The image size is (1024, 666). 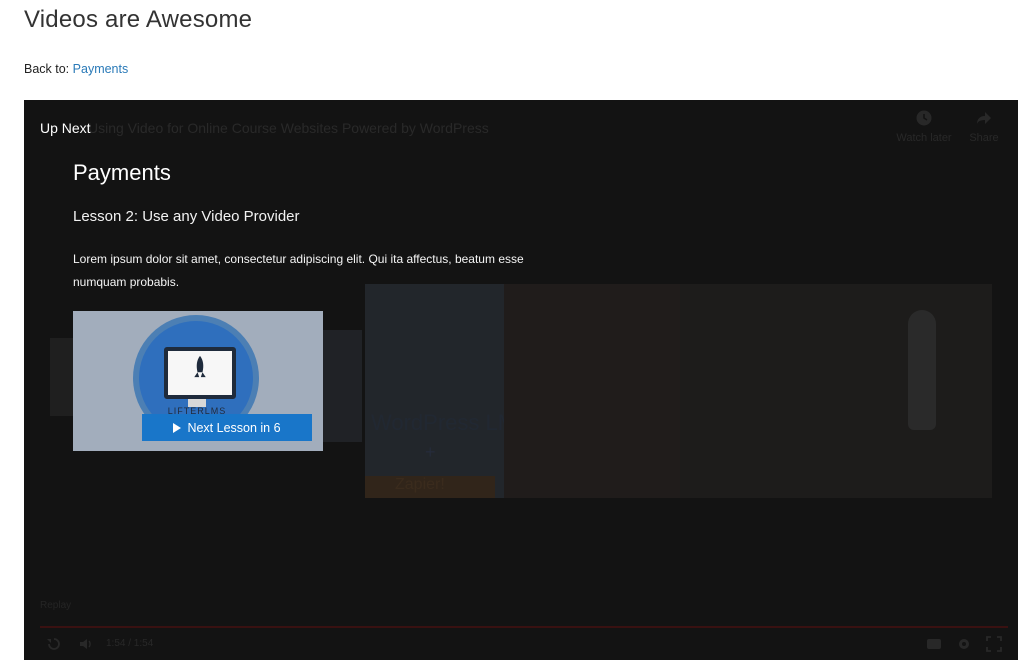 I want to click on watch-later-label: Watch later, so click(x=924, y=138).